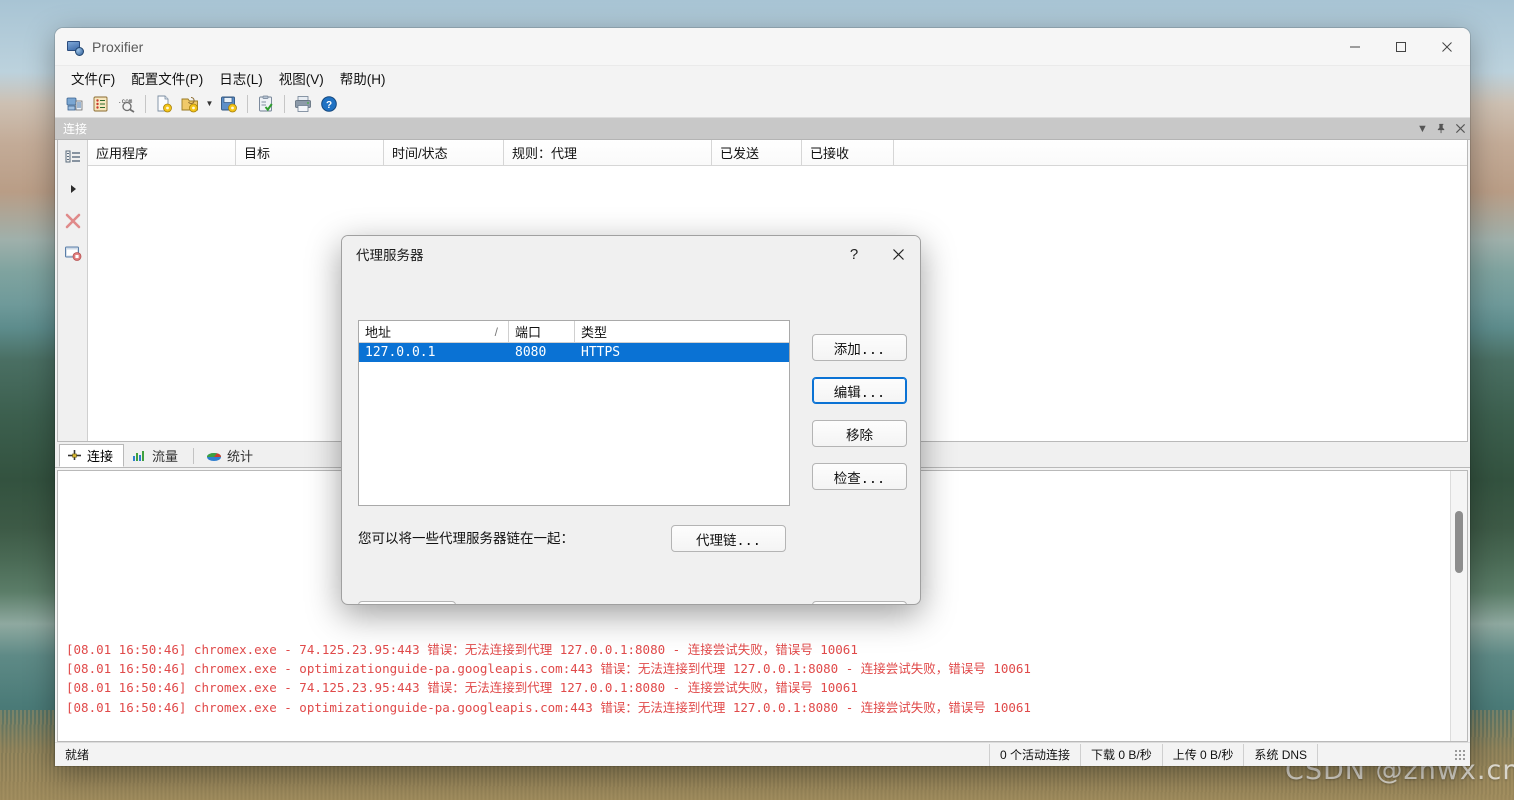 Image resolution: width=1514 pixels, height=800 pixels. Describe the element at coordinates (444, 152) in the screenshot. I see `column-header-time-status: 时间/状态` at that location.